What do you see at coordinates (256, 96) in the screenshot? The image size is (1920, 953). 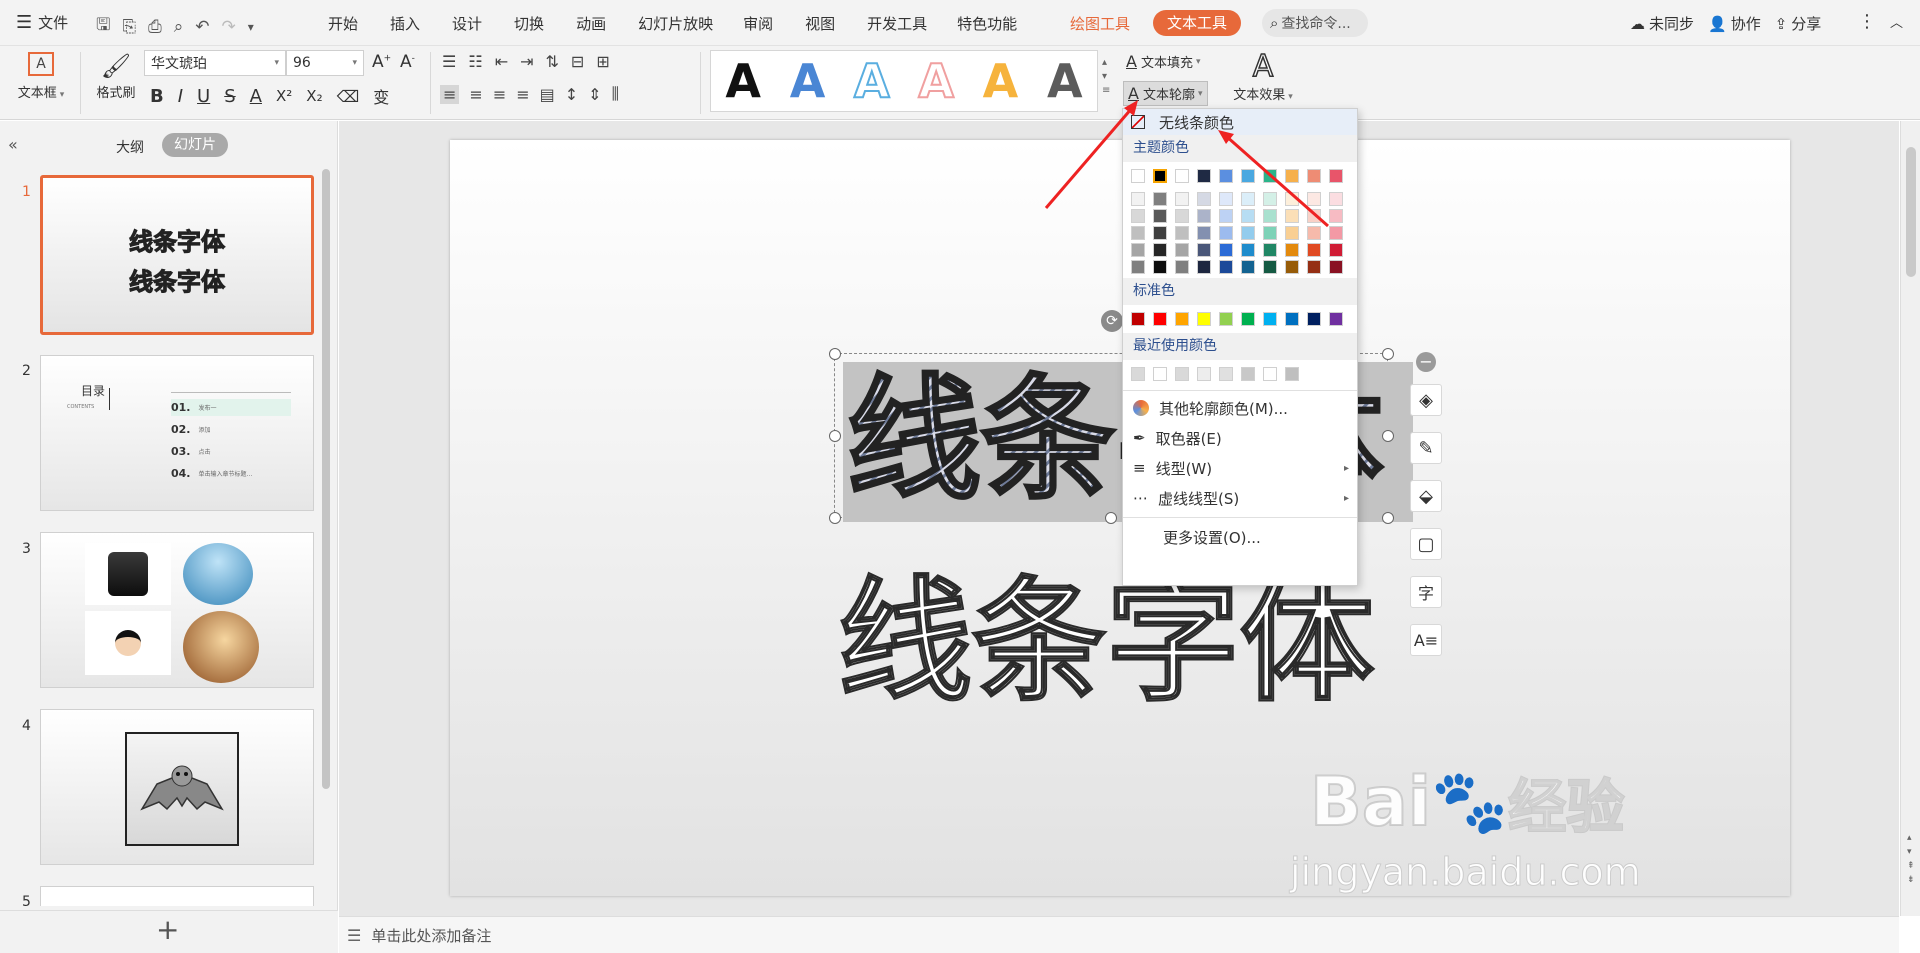 I see `font-color-button: A` at bounding box center [256, 96].